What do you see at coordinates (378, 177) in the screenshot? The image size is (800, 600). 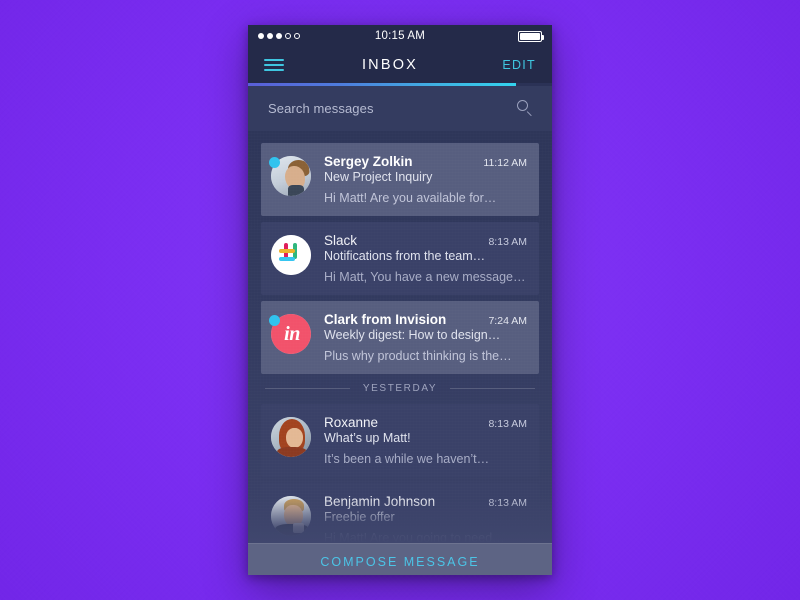 I see `message-subject: New Project Inquiry` at bounding box center [378, 177].